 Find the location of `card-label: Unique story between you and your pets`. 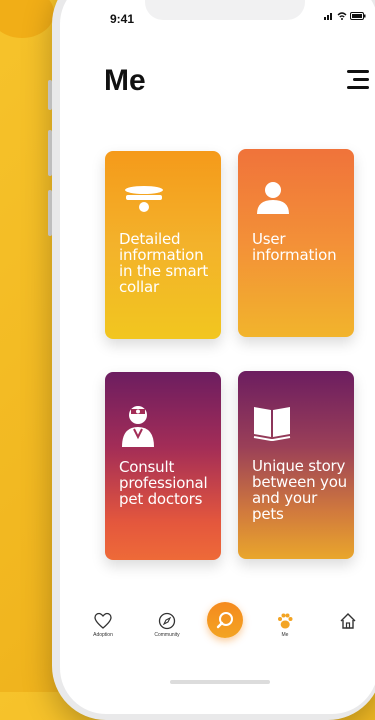

card-label: Unique story between you and your pets is located at coordinates (299, 490).